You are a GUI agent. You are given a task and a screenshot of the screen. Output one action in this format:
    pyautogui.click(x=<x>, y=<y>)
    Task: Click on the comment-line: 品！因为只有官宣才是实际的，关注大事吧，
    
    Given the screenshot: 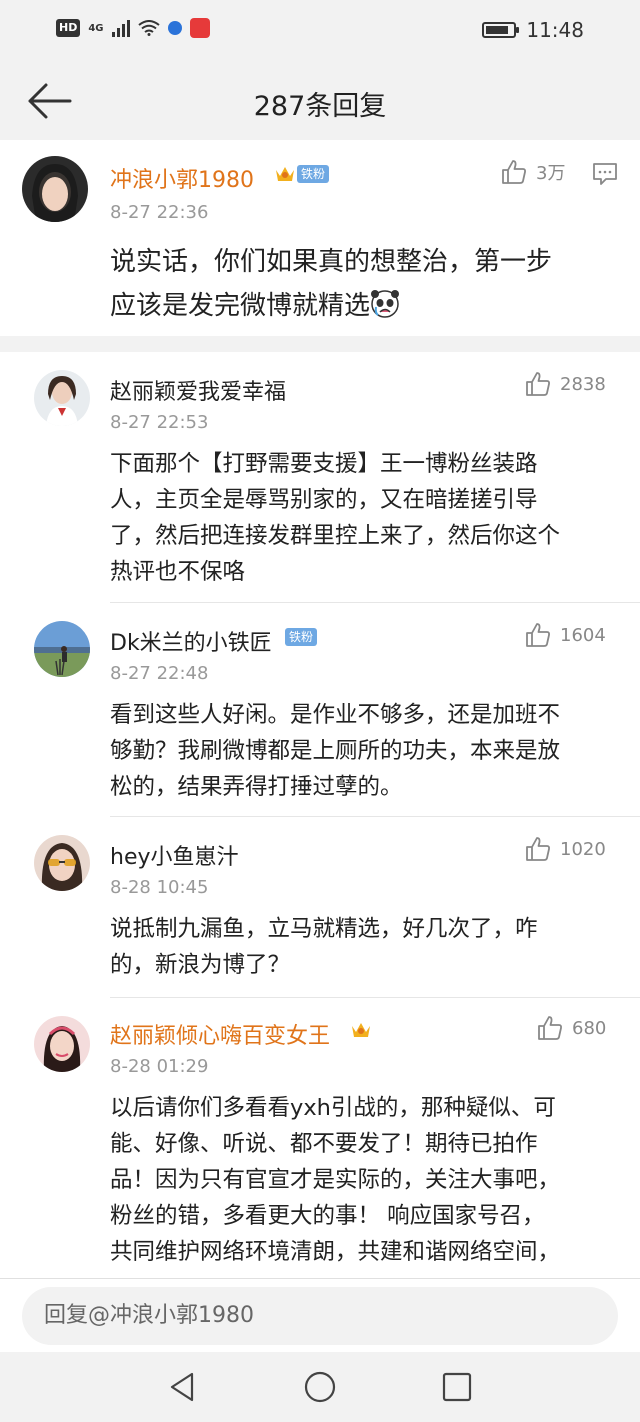 What is the action you would take?
    pyautogui.click(x=335, y=1180)
    